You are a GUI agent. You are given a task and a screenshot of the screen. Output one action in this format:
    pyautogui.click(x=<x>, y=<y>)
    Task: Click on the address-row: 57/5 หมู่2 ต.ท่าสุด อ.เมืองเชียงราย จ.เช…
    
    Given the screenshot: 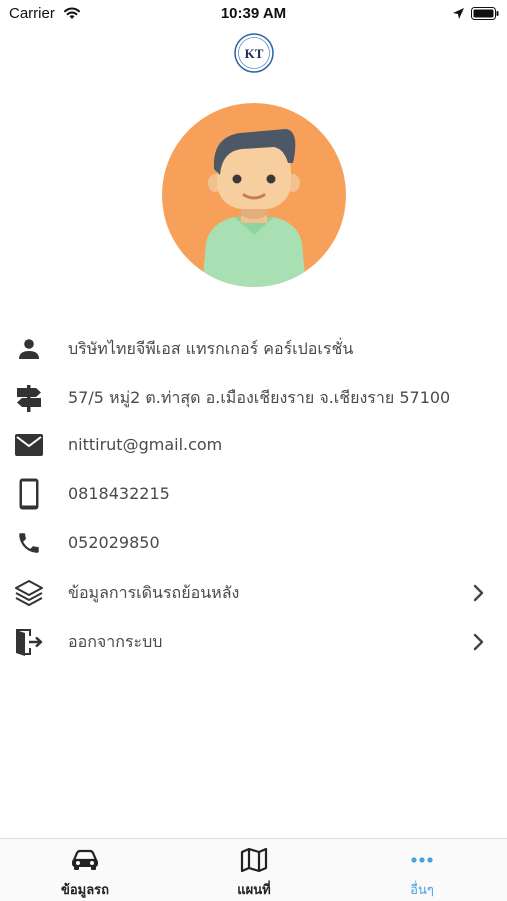 What is the action you would take?
    pyautogui.click(x=253, y=398)
    